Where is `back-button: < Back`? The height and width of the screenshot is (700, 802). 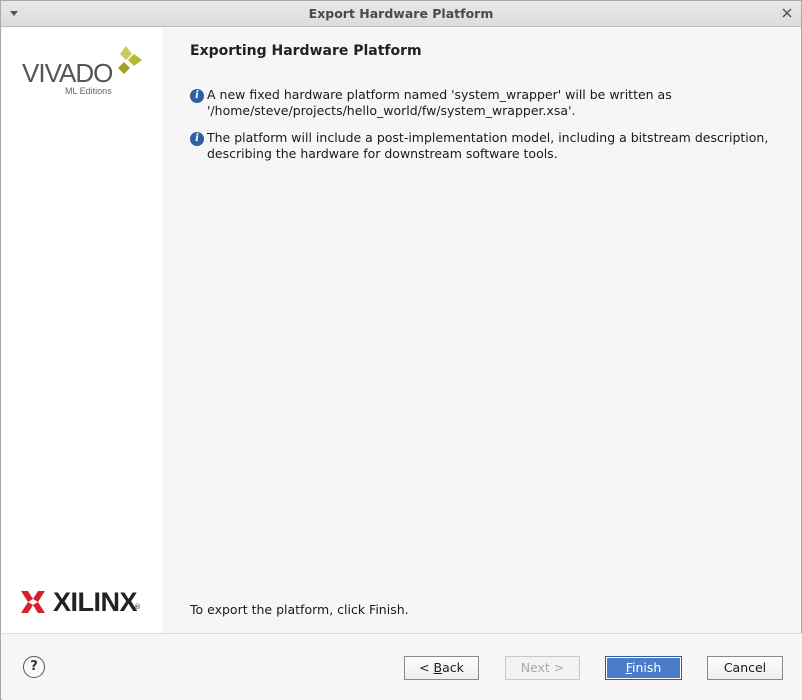 back-button: < Back is located at coordinates (441, 668).